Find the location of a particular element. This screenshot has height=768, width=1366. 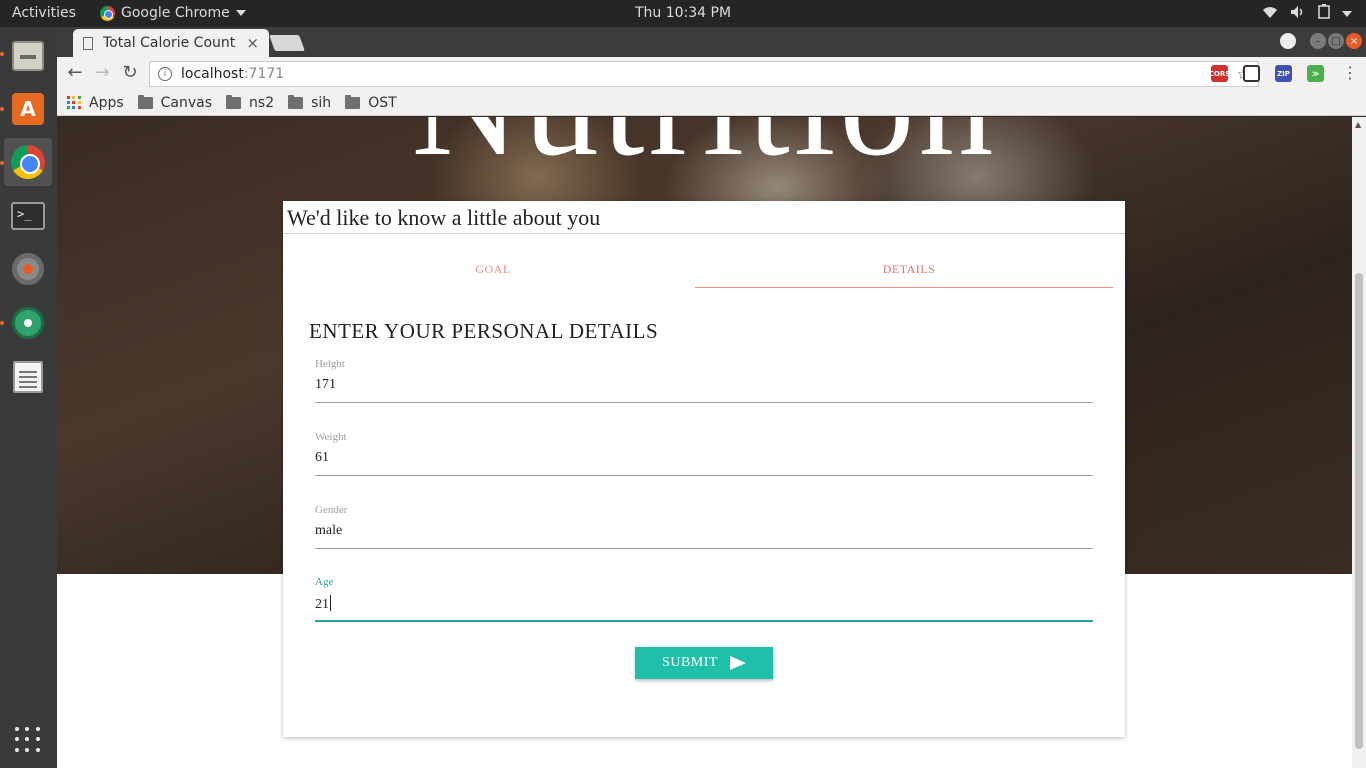

bookmark-ns2: ns2 is located at coordinates (250, 102).